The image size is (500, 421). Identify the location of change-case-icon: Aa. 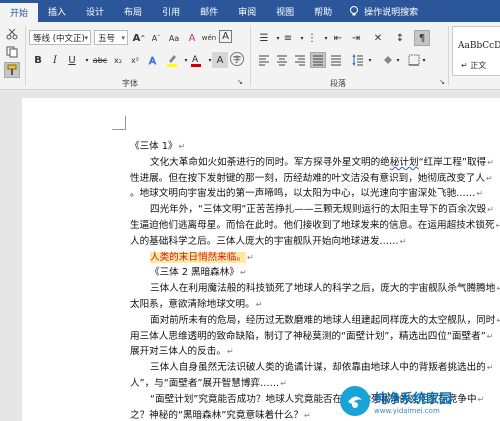
(174, 38).